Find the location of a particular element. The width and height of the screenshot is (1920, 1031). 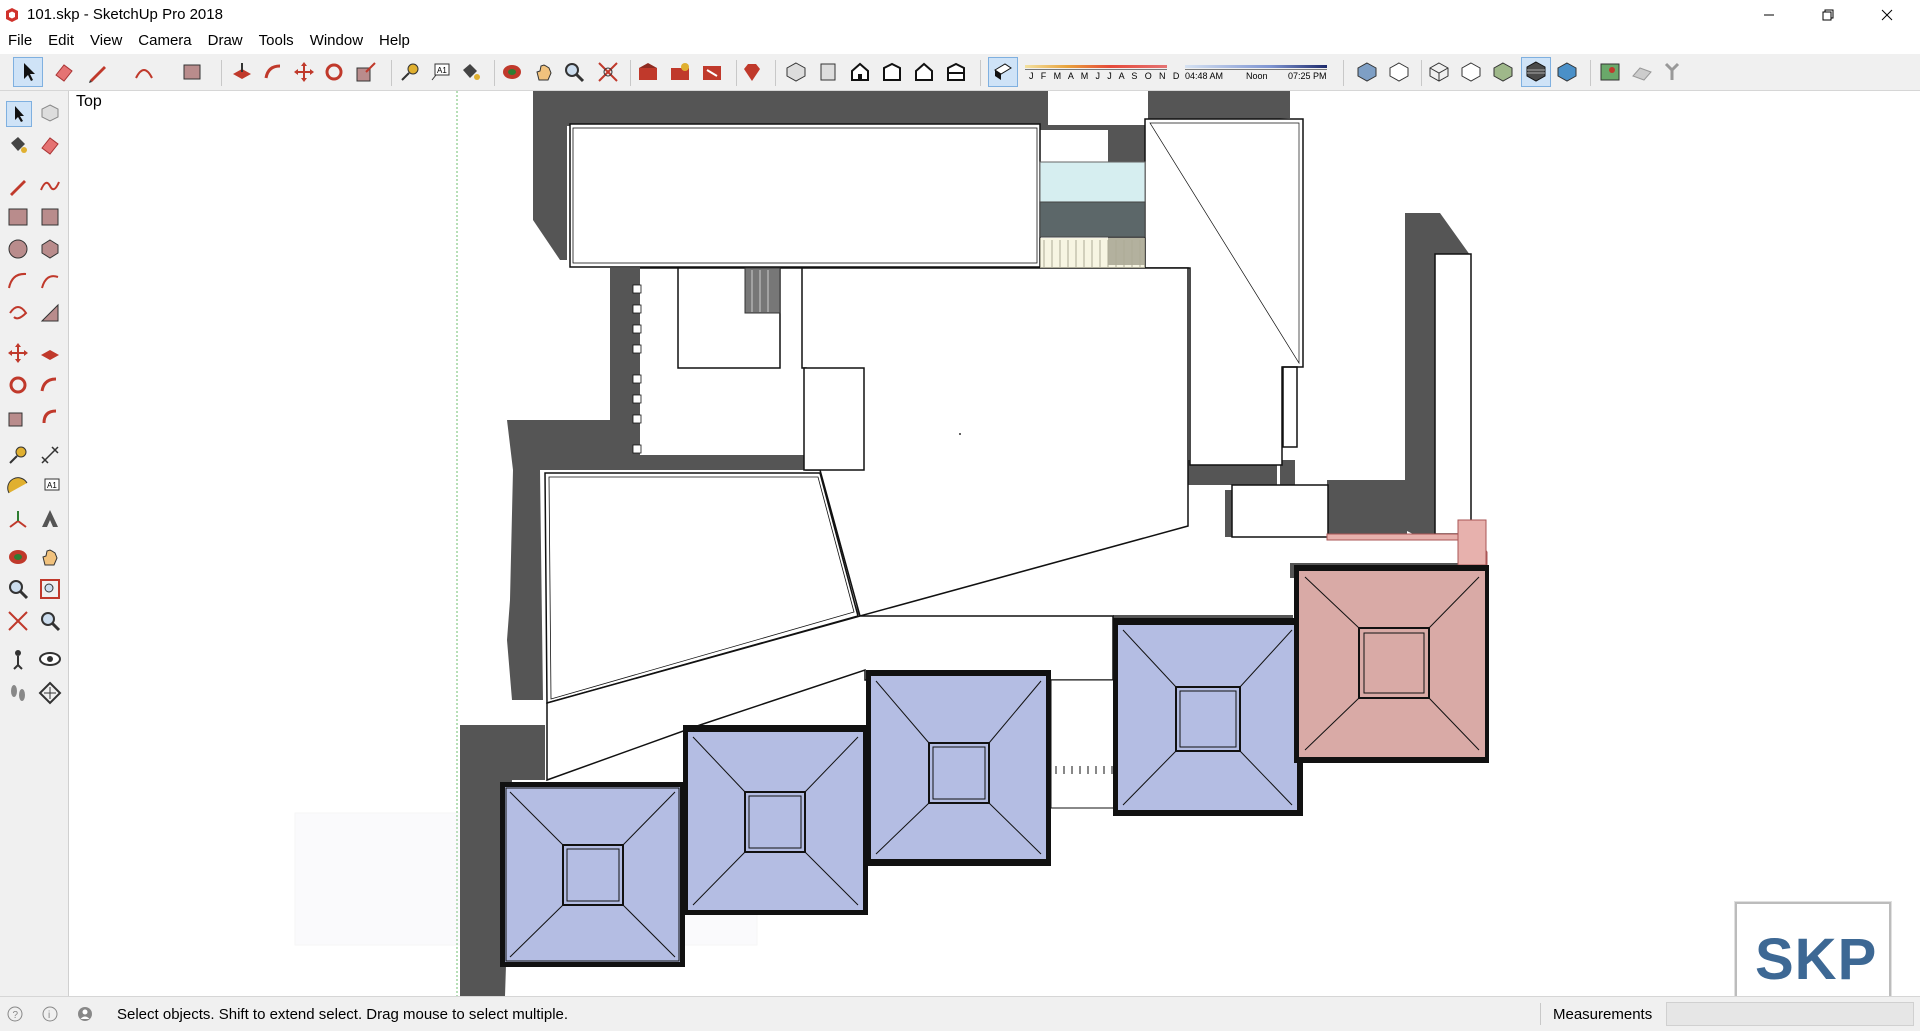

share-model-button is located at coordinates (680, 72).